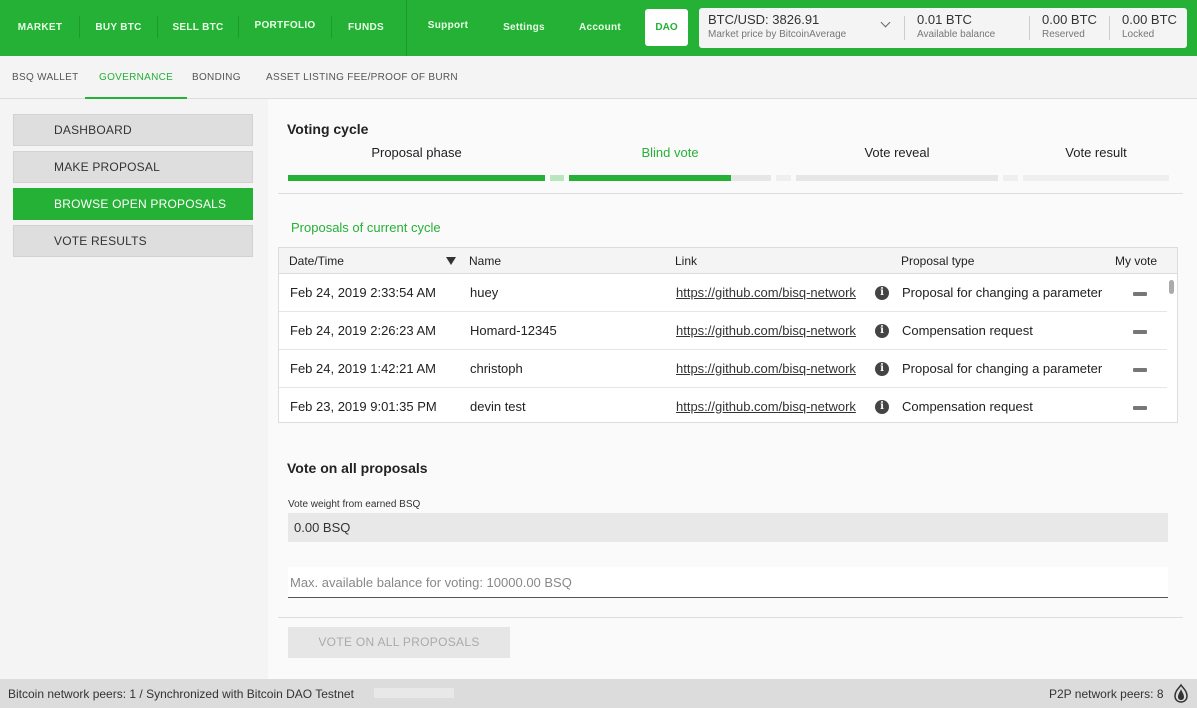  Describe the element at coordinates (937, 261) in the screenshot. I see `column-header-proposal-type: Proposal type` at that location.